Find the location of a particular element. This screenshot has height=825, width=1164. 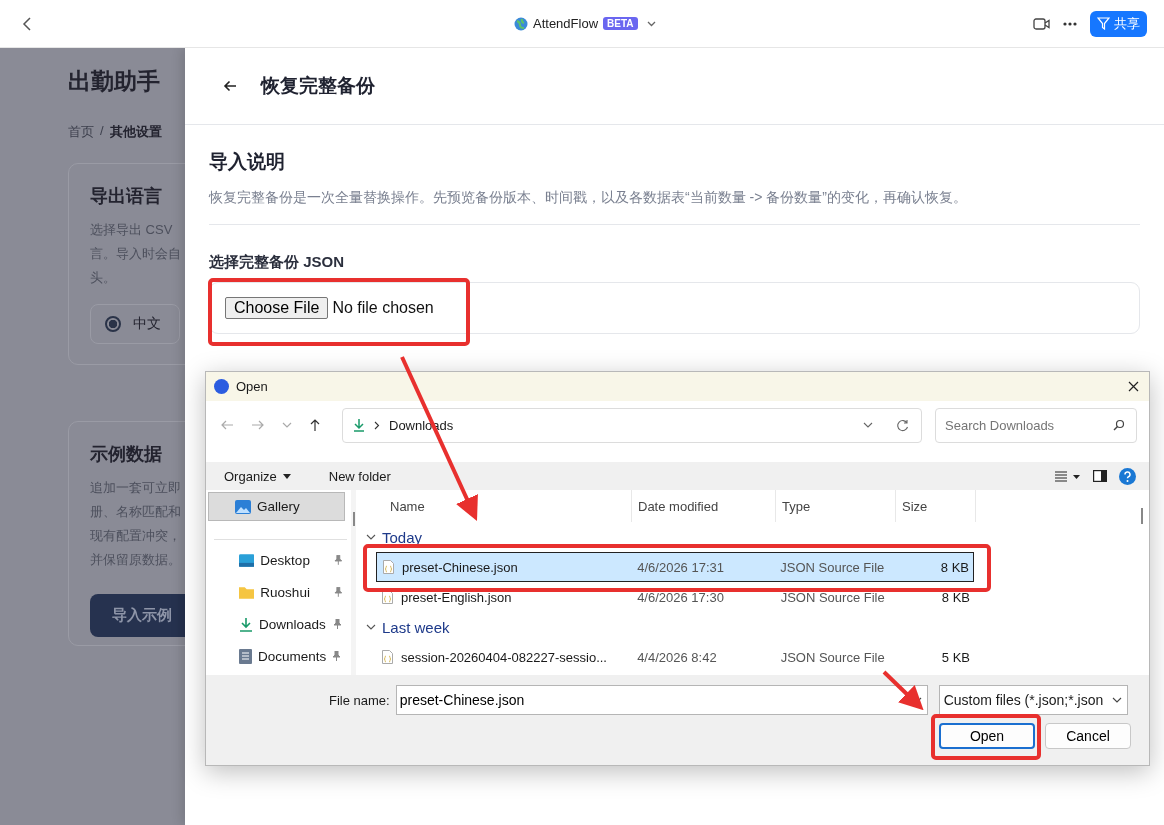

file-type-dropdown: Custom files (*.json;*.json is located at coordinates (1033, 700).